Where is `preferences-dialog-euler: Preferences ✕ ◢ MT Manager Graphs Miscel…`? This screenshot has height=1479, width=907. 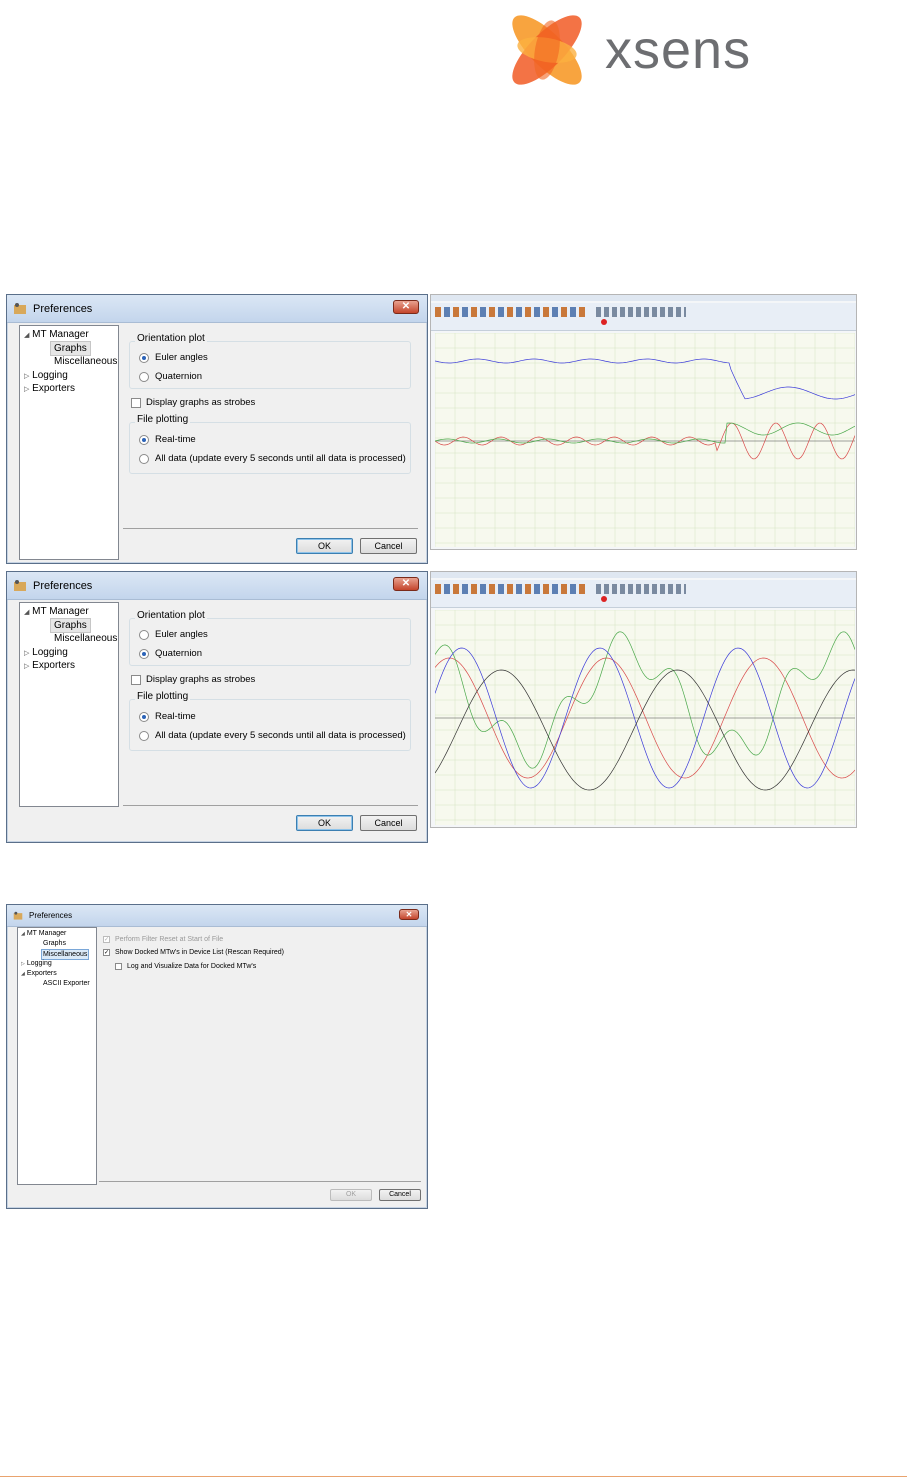 preferences-dialog-euler: Preferences ✕ ◢ MT Manager Graphs Miscel… is located at coordinates (217, 429).